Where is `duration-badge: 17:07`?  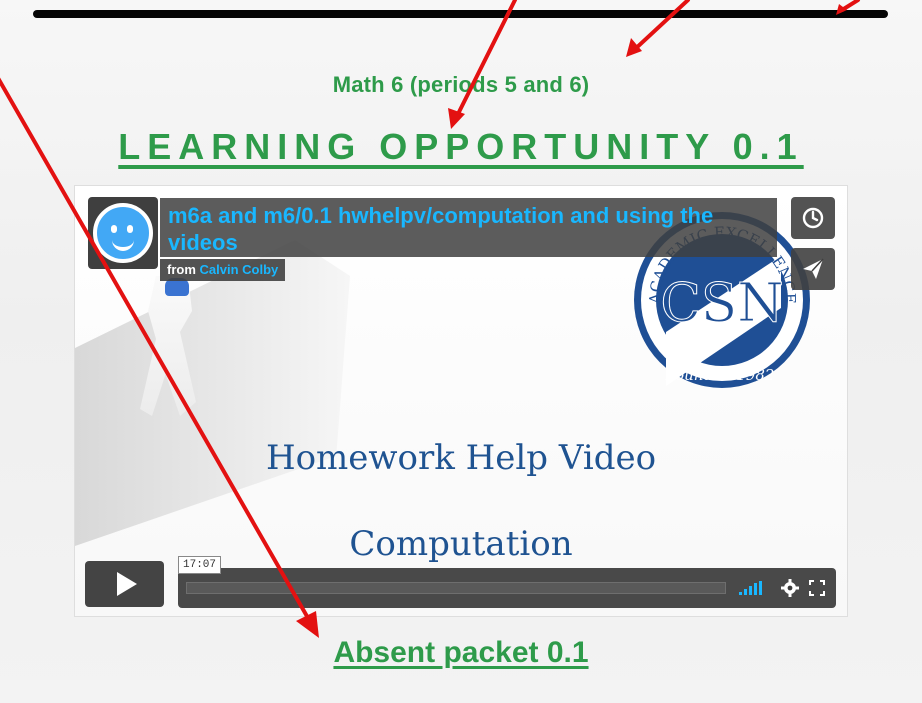
duration-badge: 17:07 is located at coordinates (200, 565).